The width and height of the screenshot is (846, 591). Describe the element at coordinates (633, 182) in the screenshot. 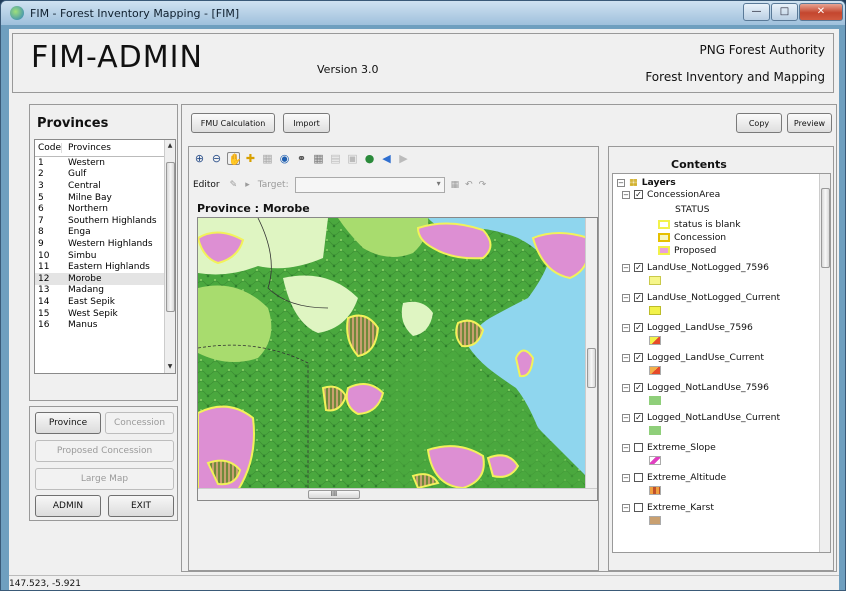

I see `layers-folder-icon: ▦` at that location.